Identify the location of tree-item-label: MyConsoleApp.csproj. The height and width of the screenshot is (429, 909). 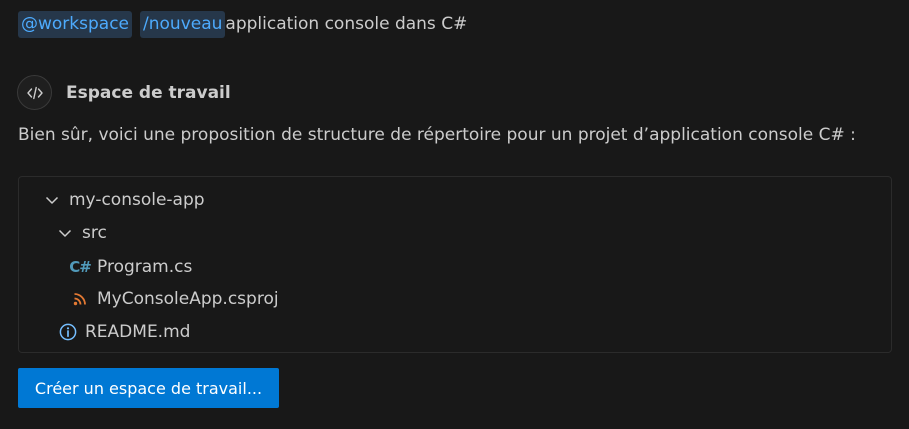
(188, 299).